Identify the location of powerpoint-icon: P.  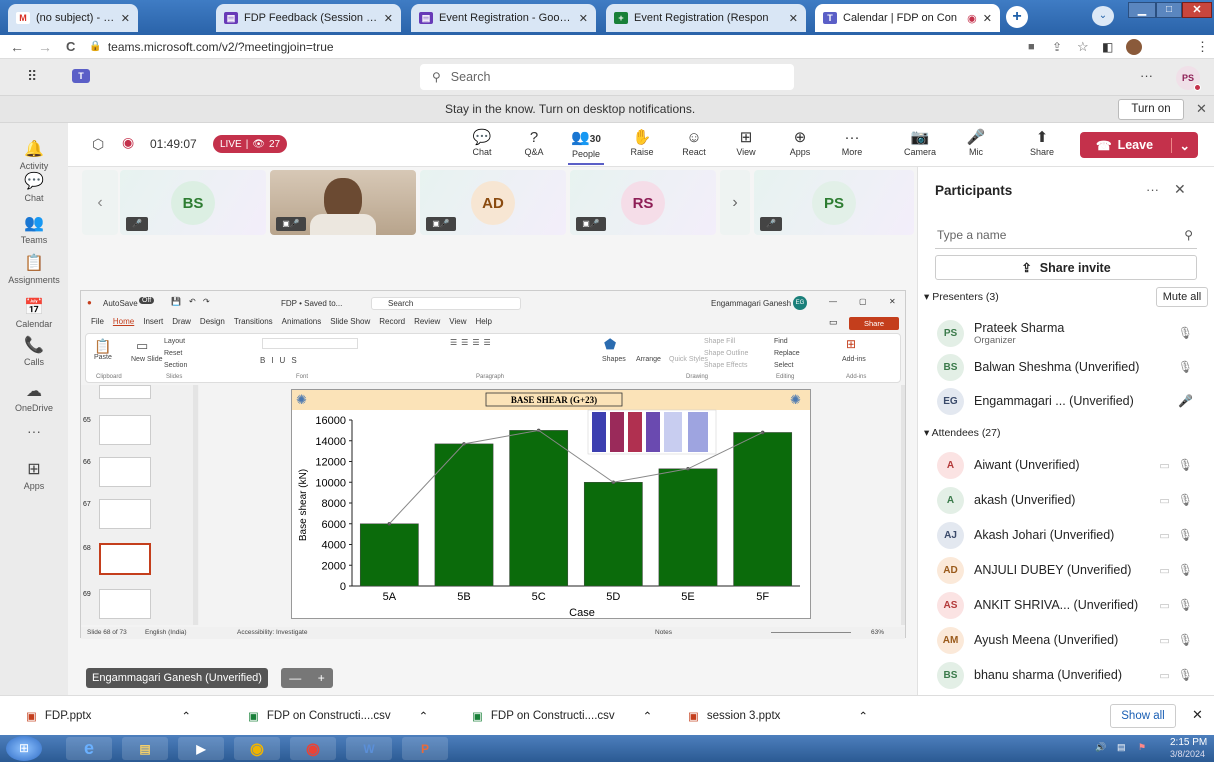
(425, 748).